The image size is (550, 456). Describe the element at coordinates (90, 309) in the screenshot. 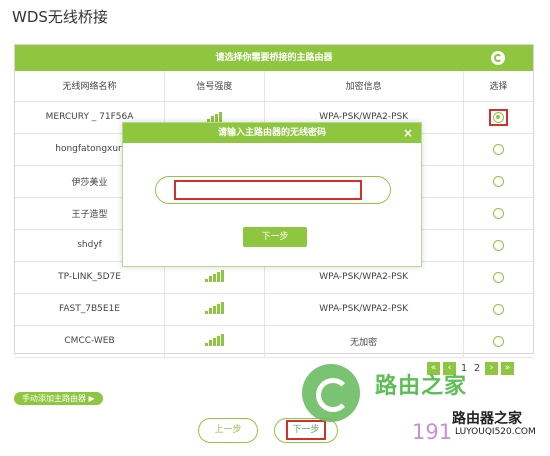

I see `network-name: FAST_7B5E1E` at that location.